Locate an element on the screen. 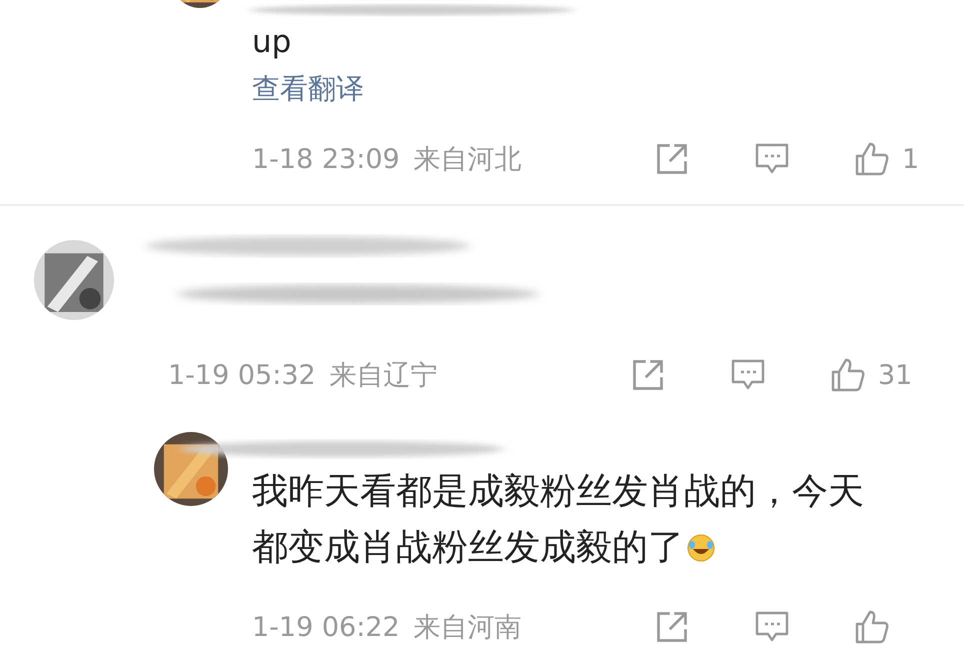  like-count: 31 is located at coordinates (895, 375).